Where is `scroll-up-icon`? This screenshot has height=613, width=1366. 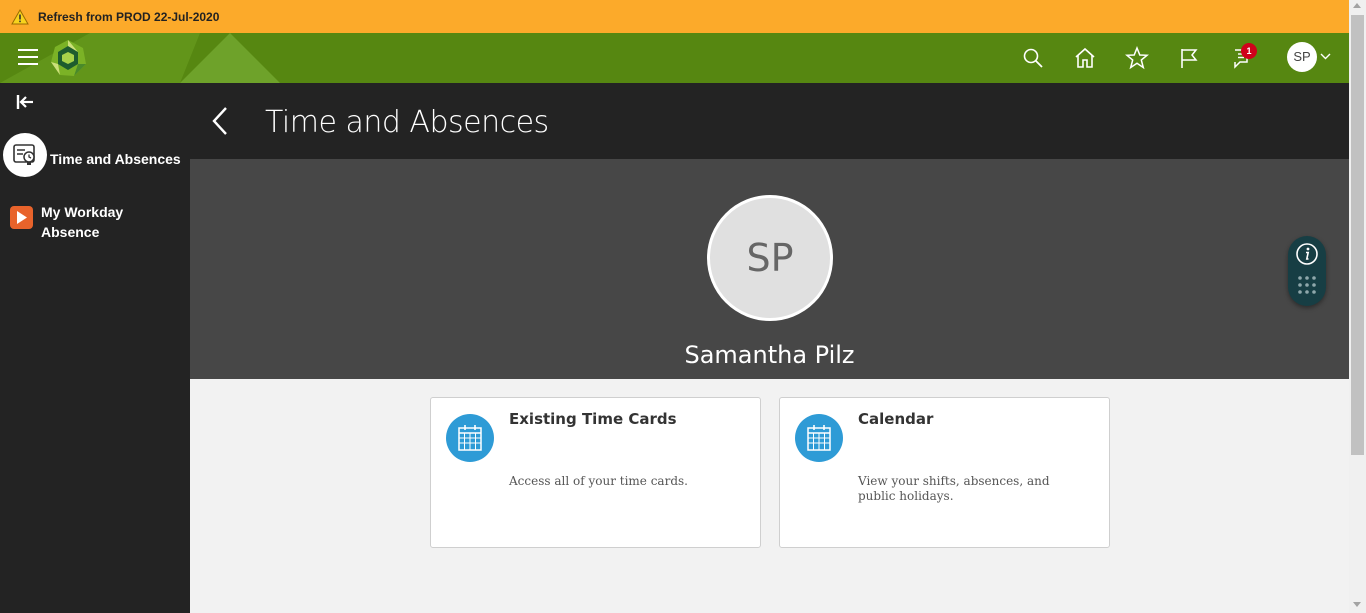 scroll-up-icon is located at coordinates (1357, 5).